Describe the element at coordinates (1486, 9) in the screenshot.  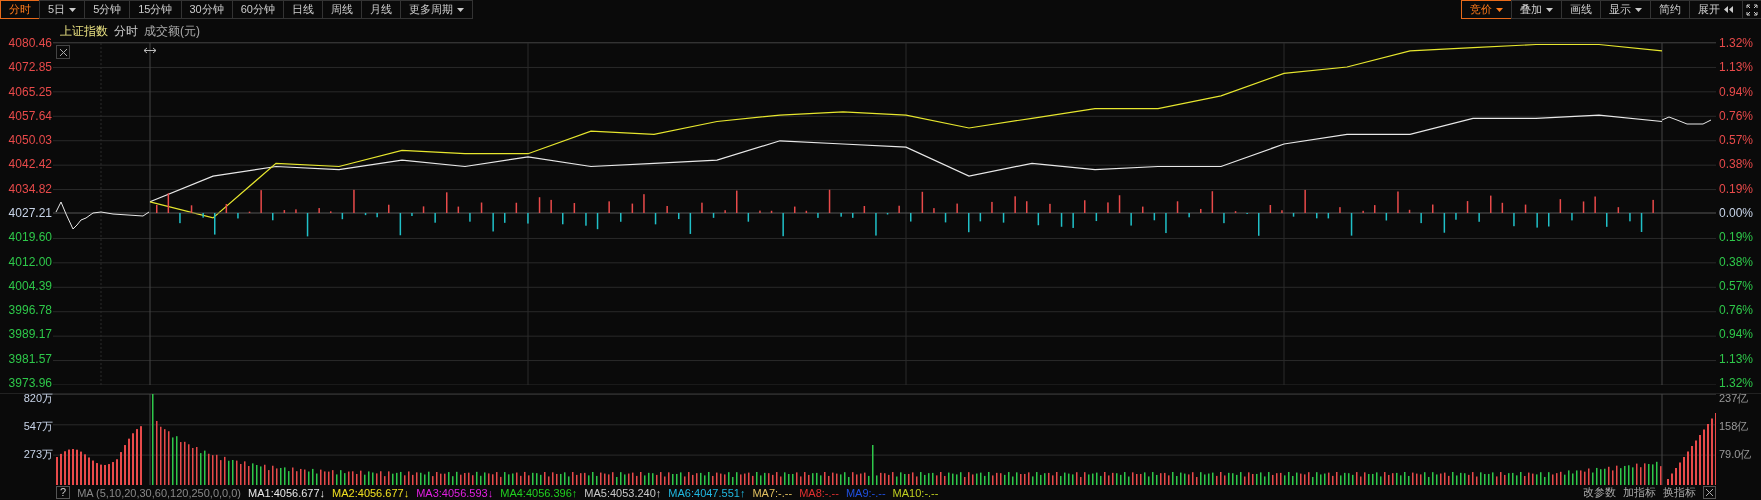
I see `toolbar-button: 竞价` at that location.